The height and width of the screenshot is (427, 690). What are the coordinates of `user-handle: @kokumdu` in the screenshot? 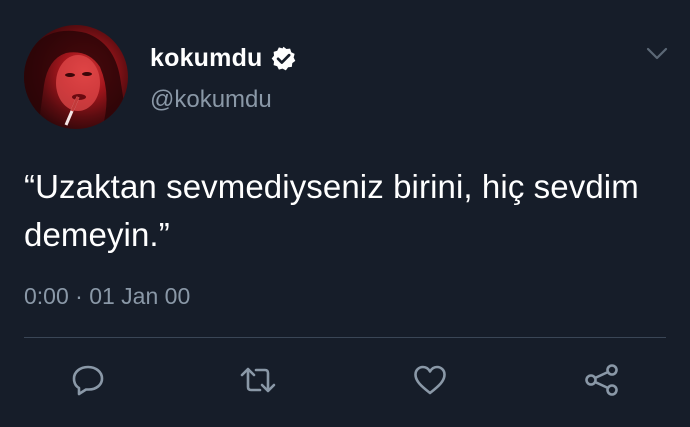 It's located at (211, 100).